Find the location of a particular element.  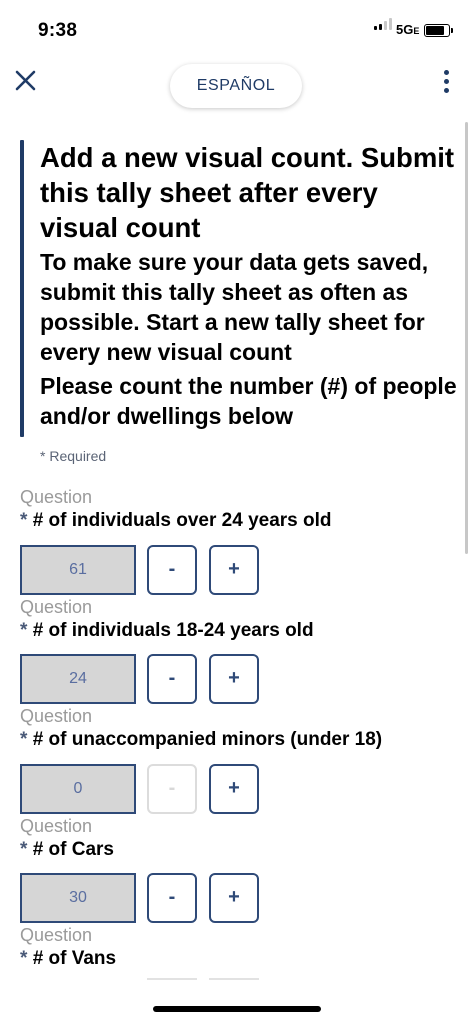

status-time: 9:38 is located at coordinates (58, 30).